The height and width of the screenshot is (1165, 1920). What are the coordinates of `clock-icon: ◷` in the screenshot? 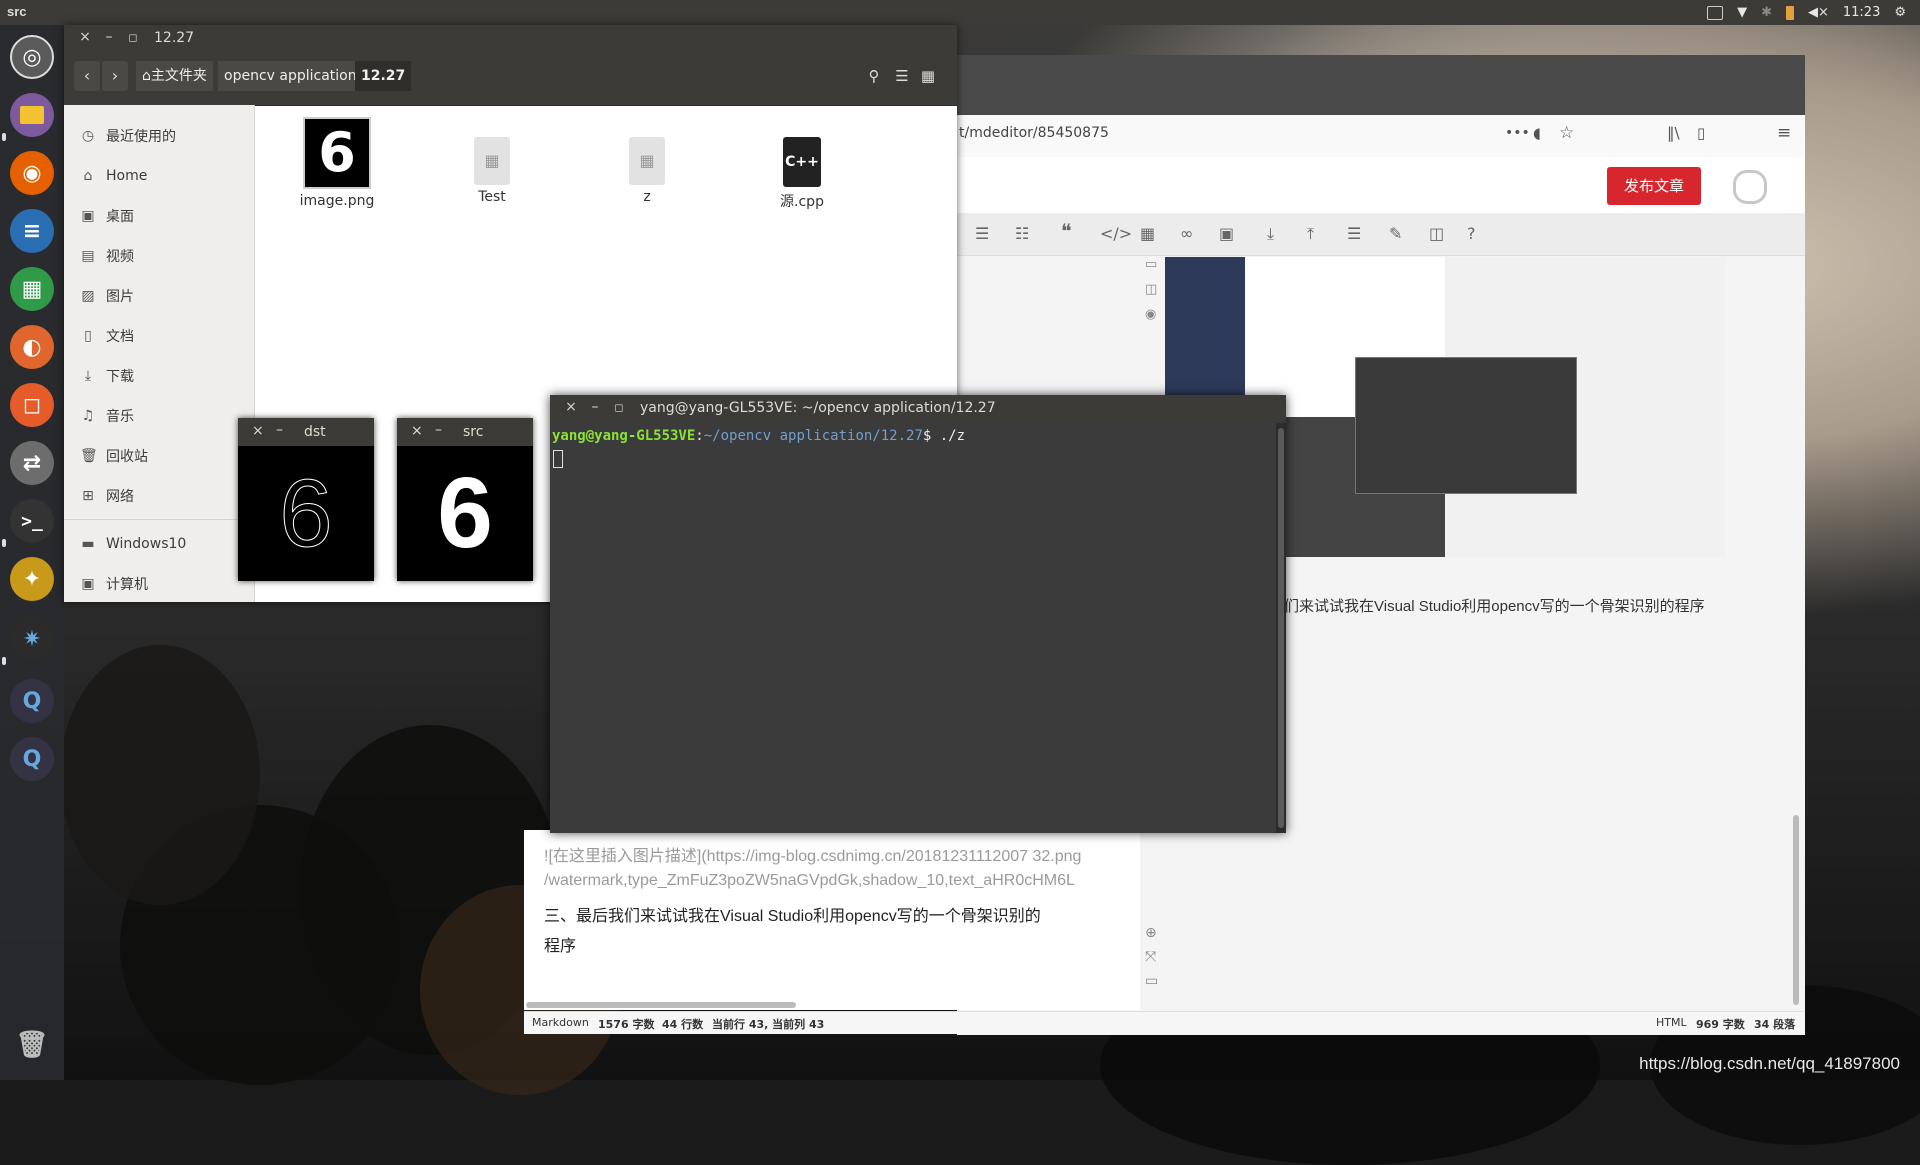 It's located at (88, 136).